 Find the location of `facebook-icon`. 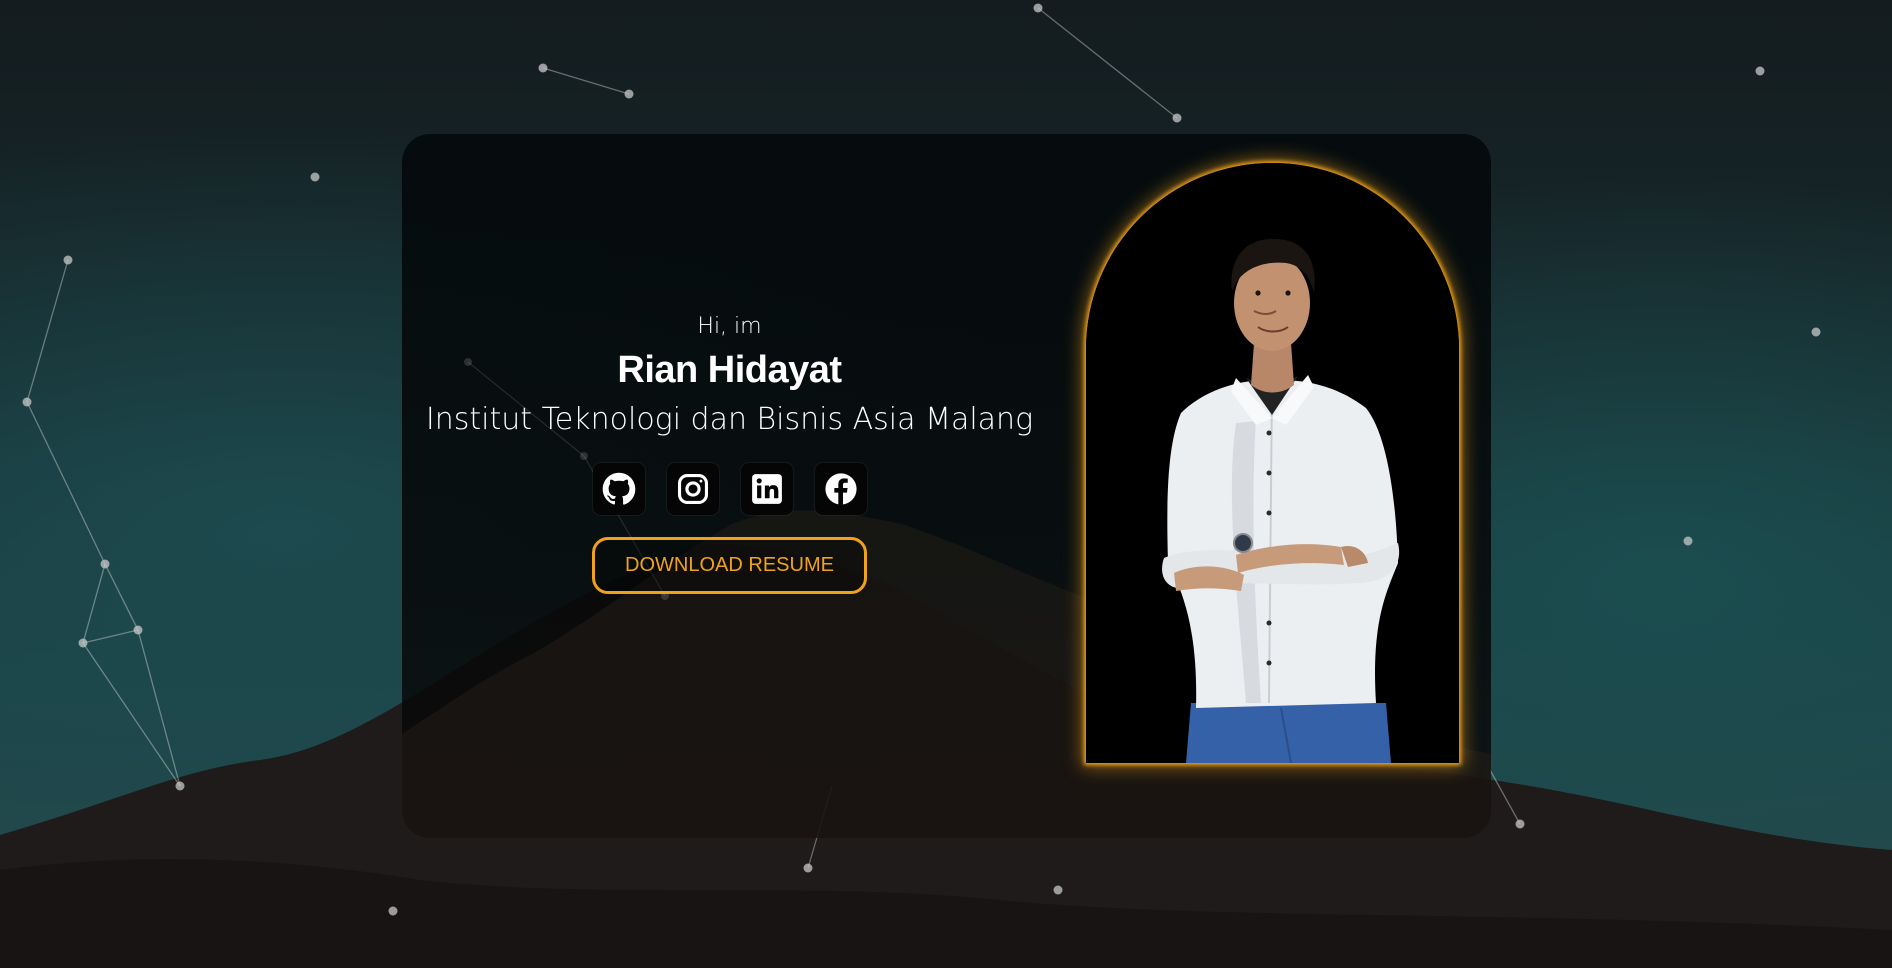

facebook-icon is located at coordinates (840, 489).